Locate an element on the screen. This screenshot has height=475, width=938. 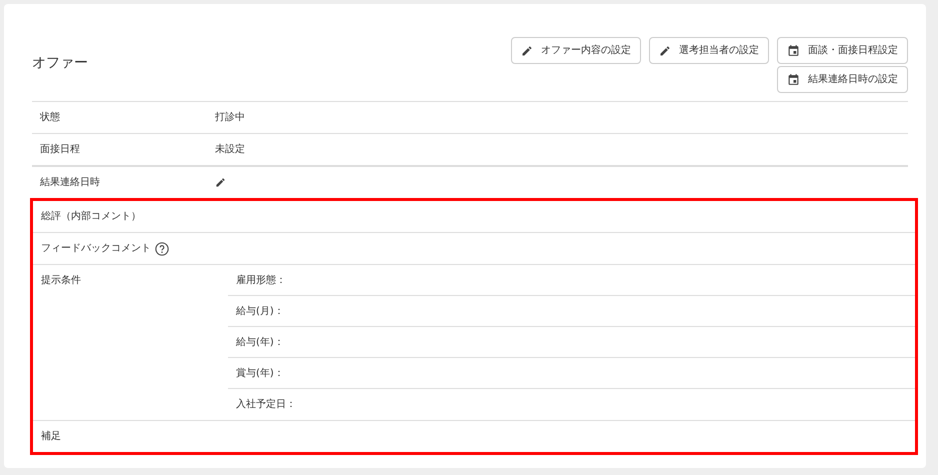
row-label: 面接日程 is located at coordinates (60, 149).